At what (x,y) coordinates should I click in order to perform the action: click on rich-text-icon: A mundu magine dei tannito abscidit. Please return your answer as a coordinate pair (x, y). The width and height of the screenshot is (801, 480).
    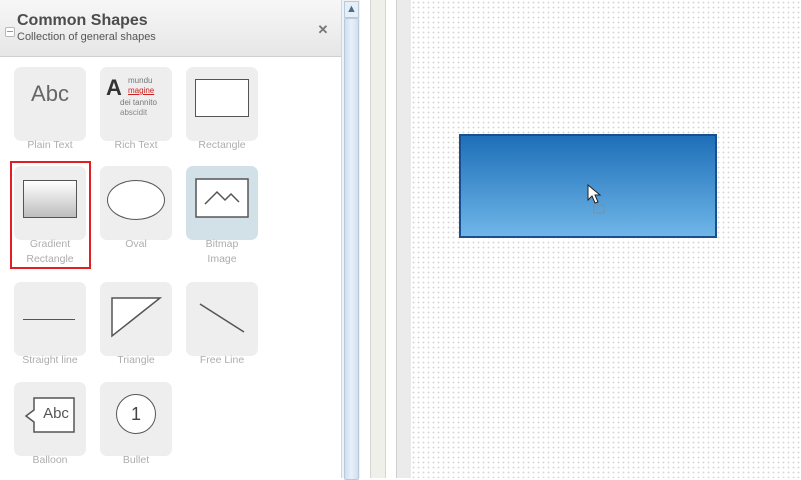
    Looking at the image, I should click on (137, 103).